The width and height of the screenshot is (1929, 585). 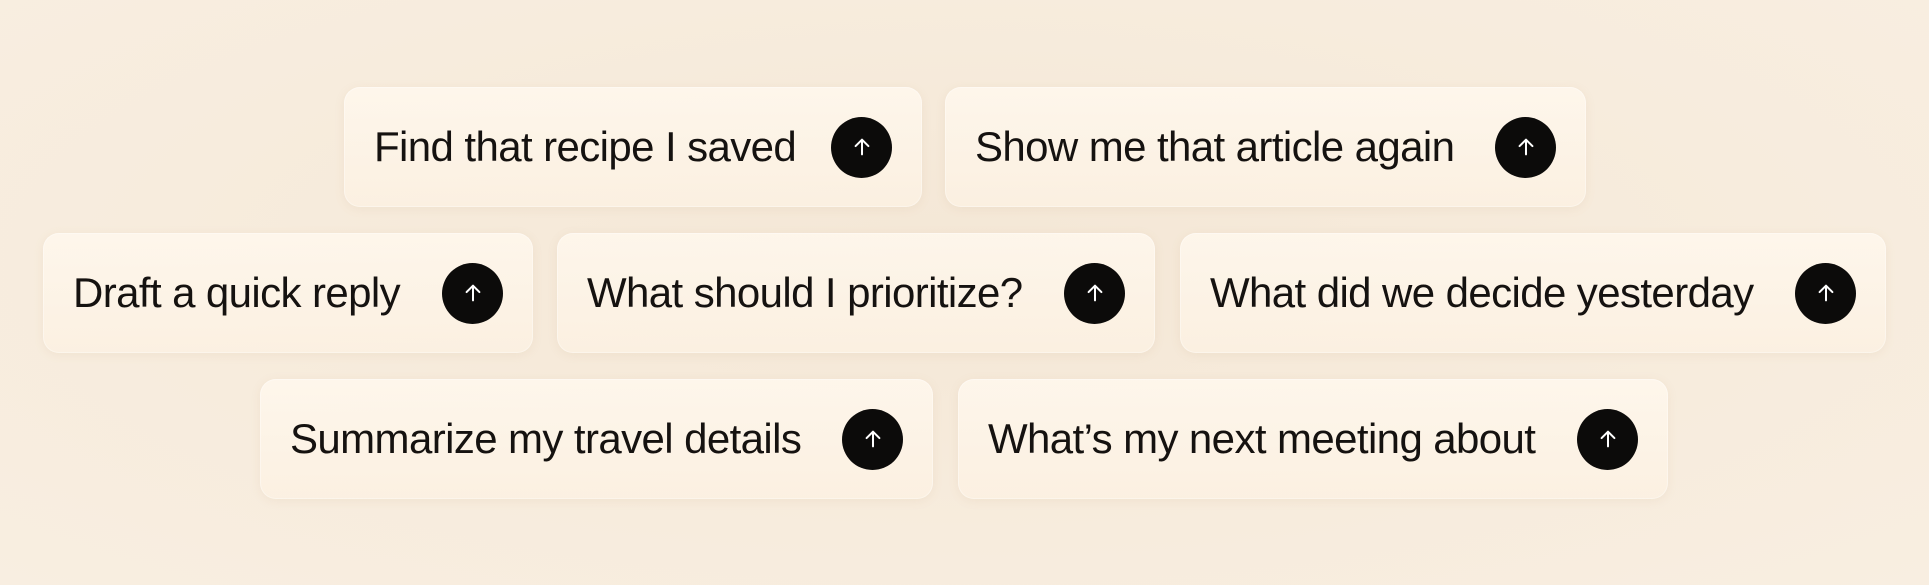 I want to click on suggestion-label: Summarize my travel details, so click(x=546, y=438).